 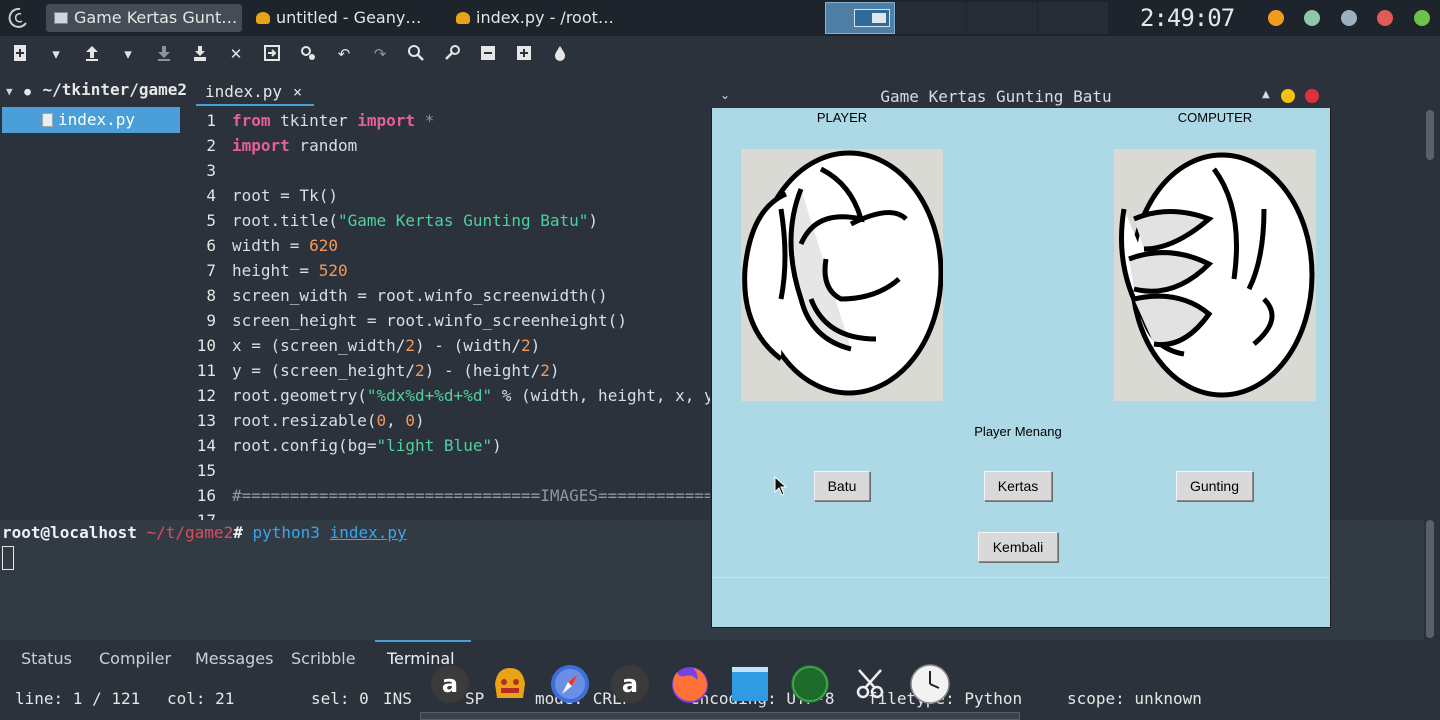 I want to click on tab-messages: Messages, so click(x=234, y=659).